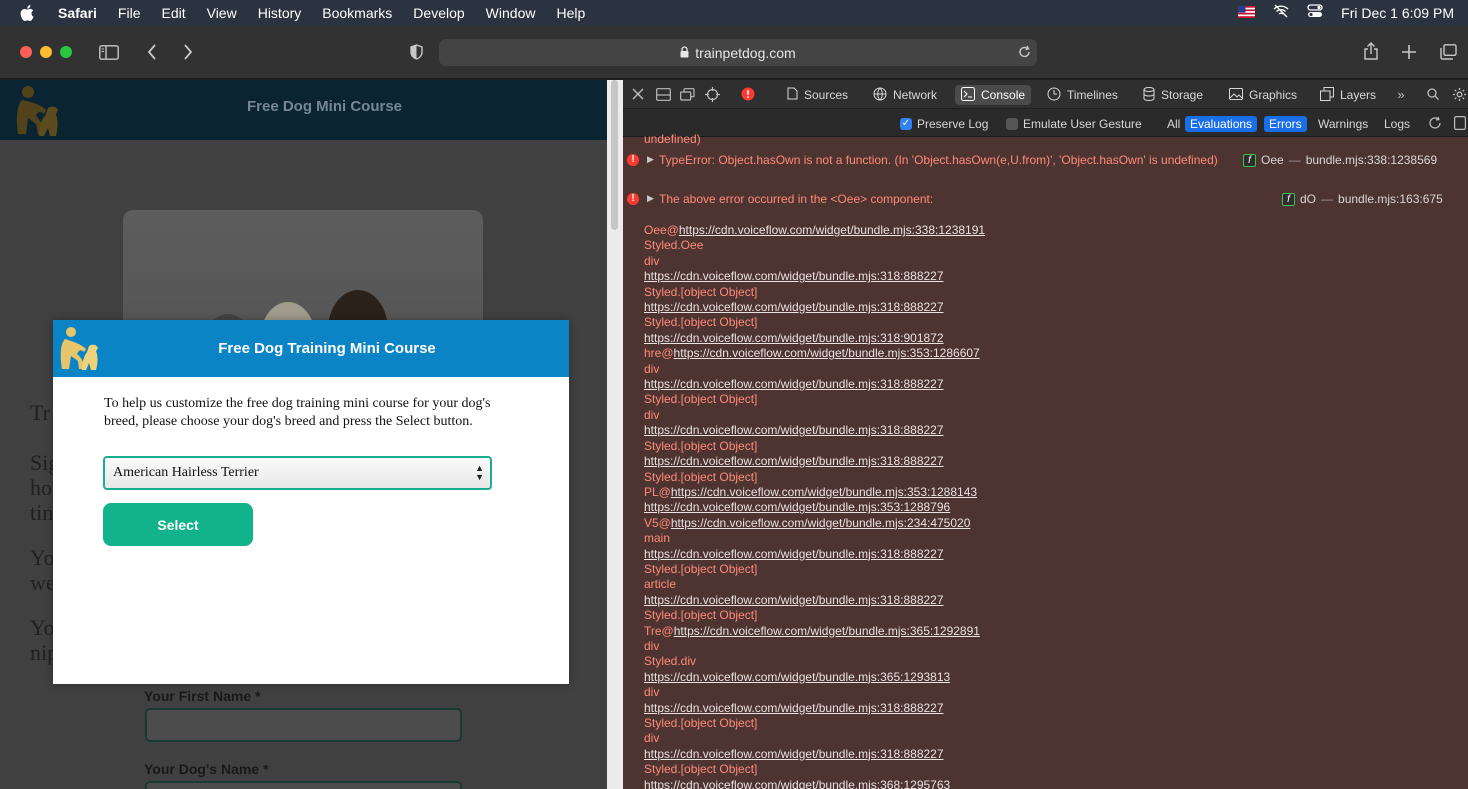 The image size is (1468, 789). I want to click on menu-file: File, so click(129, 13).